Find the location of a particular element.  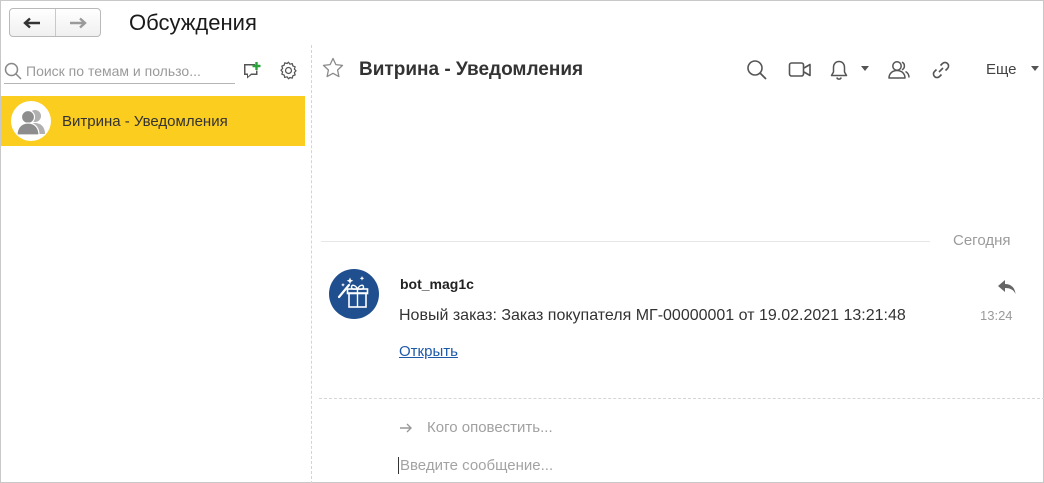

new-discussion-button is located at coordinates (253, 73).